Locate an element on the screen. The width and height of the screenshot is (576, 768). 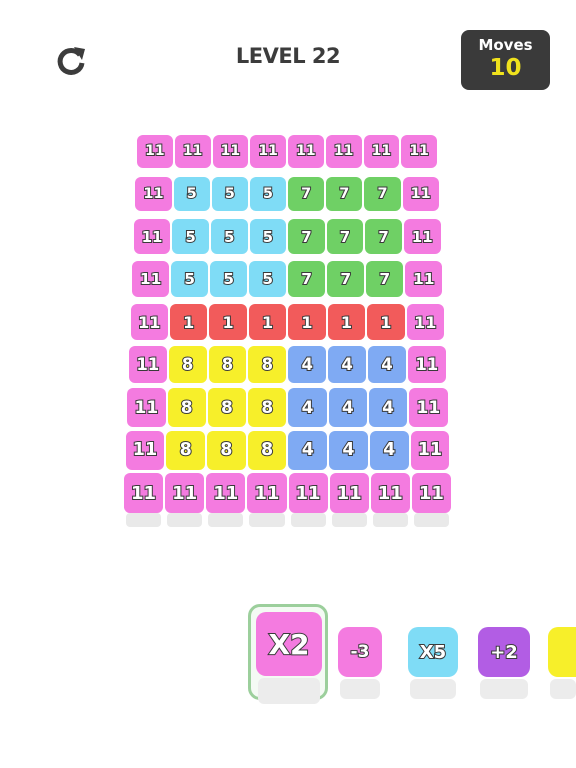
tile-8-0: 11 is located at coordinates (144, 493).